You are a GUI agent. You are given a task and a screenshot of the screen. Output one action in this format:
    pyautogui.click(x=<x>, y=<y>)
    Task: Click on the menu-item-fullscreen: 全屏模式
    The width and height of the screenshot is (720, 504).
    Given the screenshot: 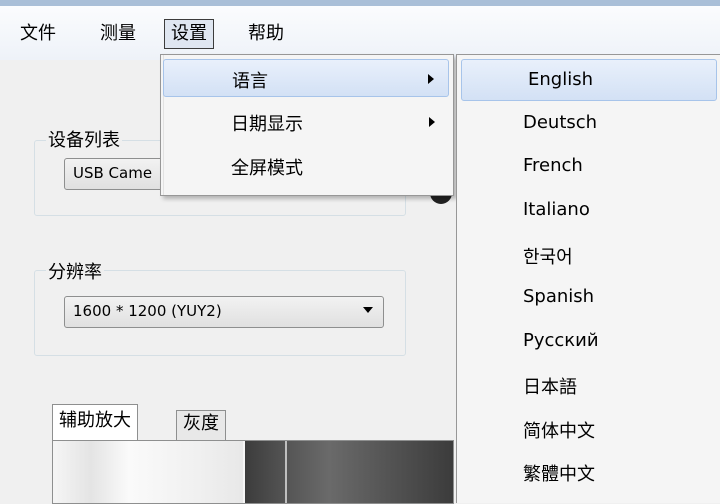 What is the action you would take?
    pyautogui.click(x=306, y=166)
    